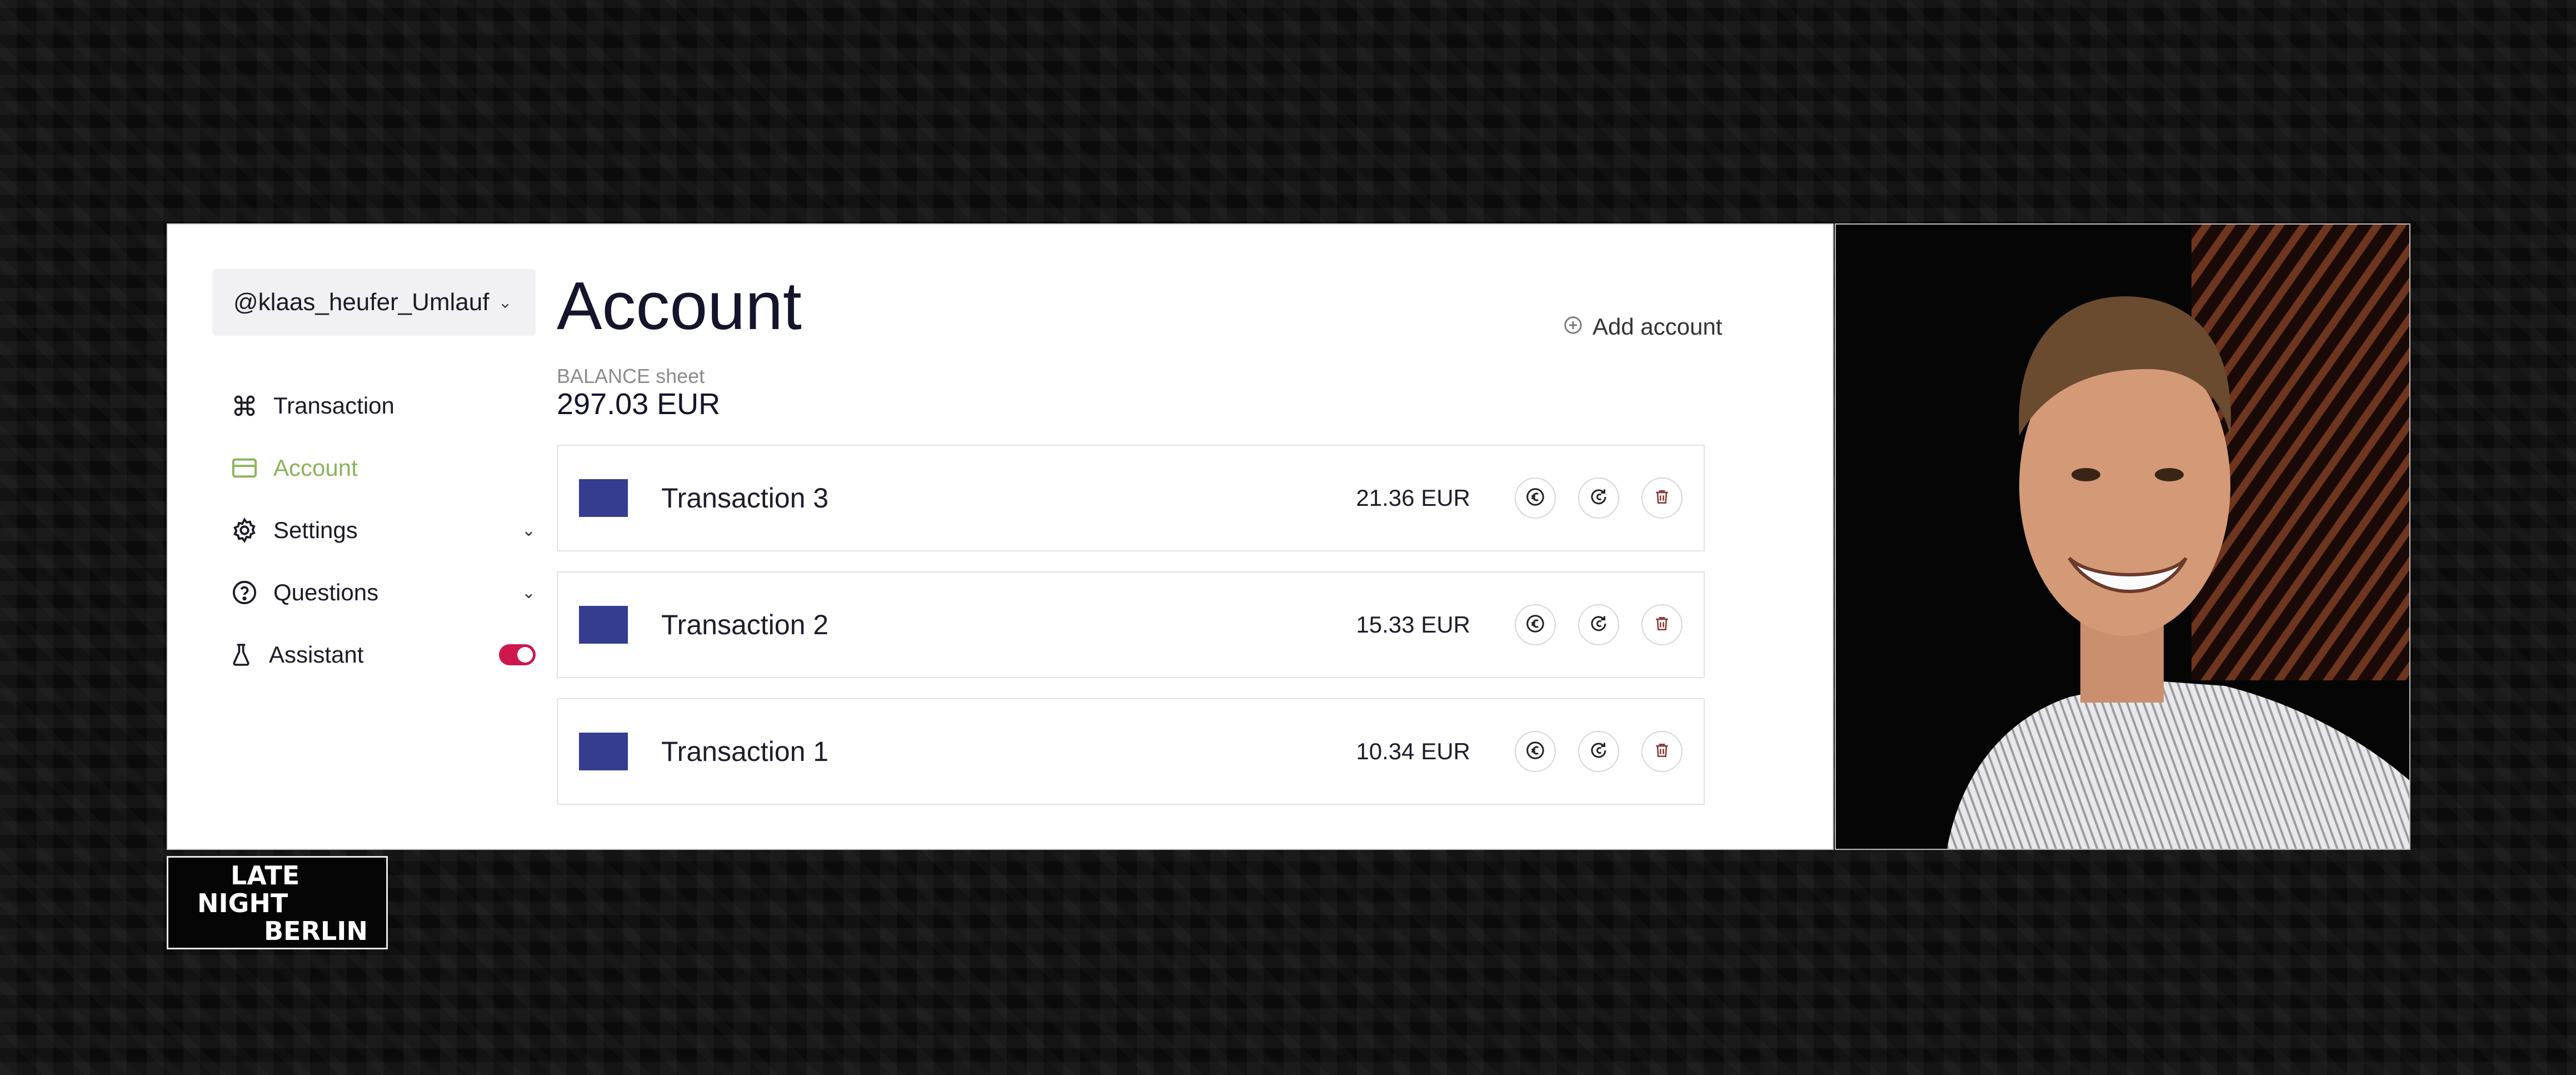  I want to click on sidebar-item-label: Questions, so click(326, 592).